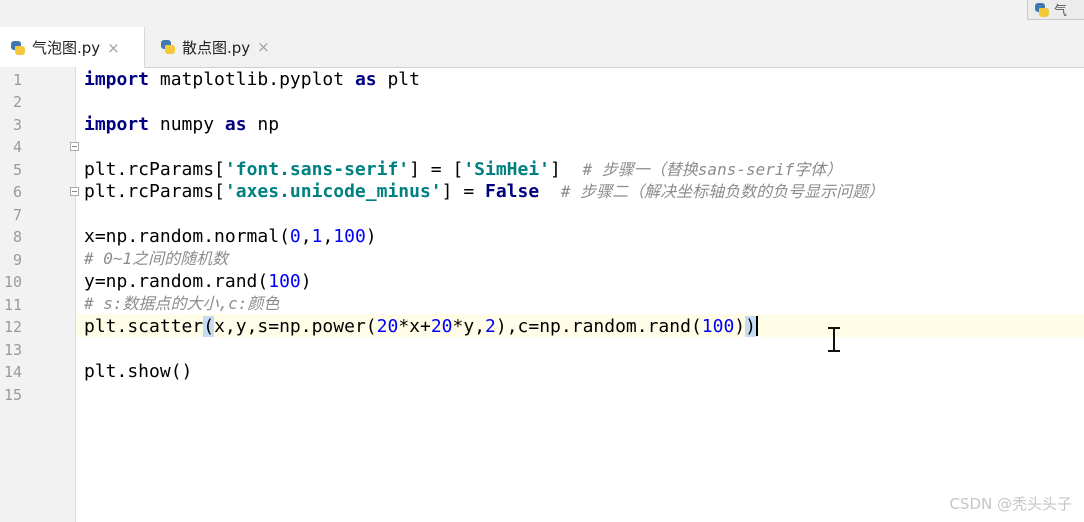  Describe the element at coordinates (333, 191) in the screenshot. I see `string-literal: 'axes.unicode_minus'` at that location.